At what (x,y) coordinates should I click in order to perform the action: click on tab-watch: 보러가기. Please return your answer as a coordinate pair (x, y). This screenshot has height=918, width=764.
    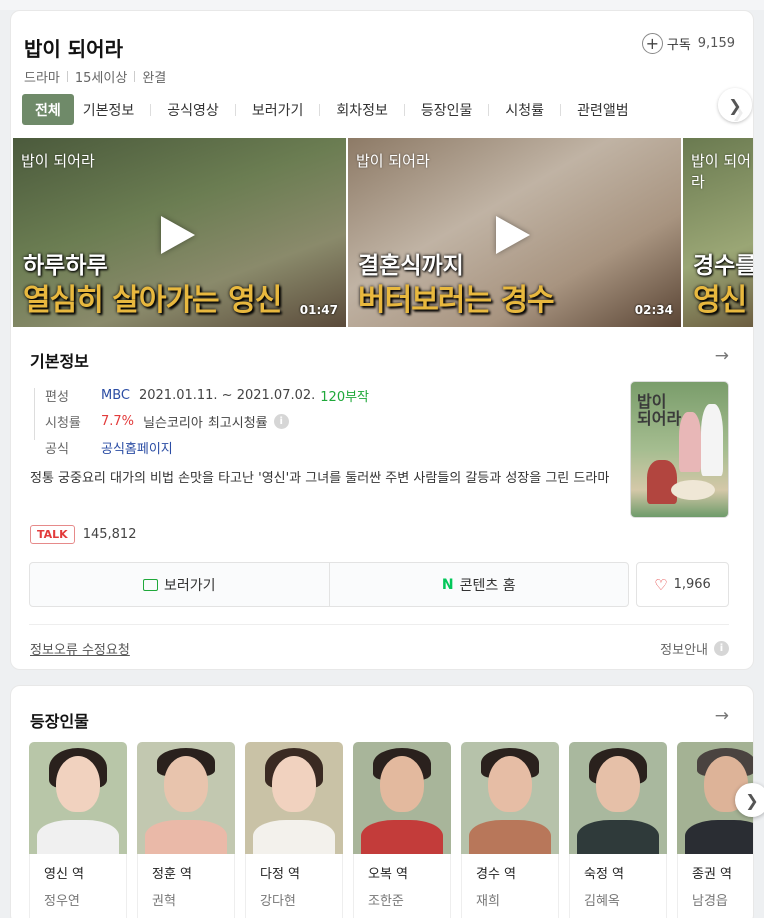
    Looking at the image, I should click on (278, 109).